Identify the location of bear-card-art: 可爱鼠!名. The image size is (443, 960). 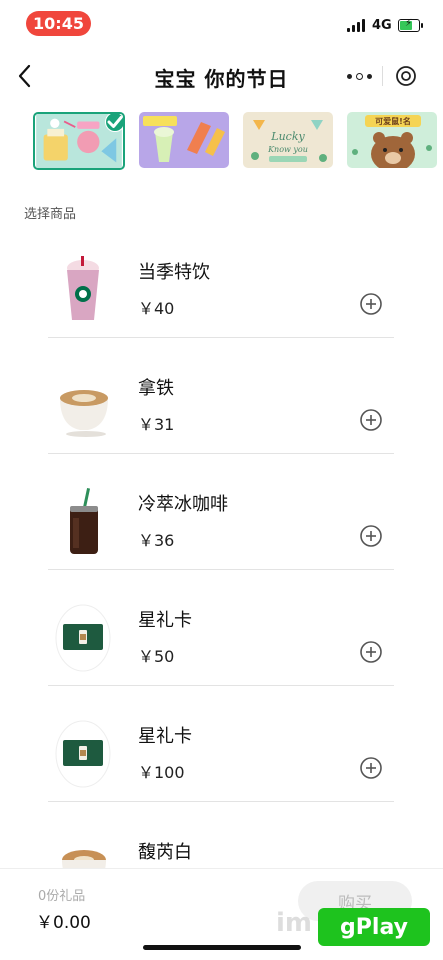
(392, 140).